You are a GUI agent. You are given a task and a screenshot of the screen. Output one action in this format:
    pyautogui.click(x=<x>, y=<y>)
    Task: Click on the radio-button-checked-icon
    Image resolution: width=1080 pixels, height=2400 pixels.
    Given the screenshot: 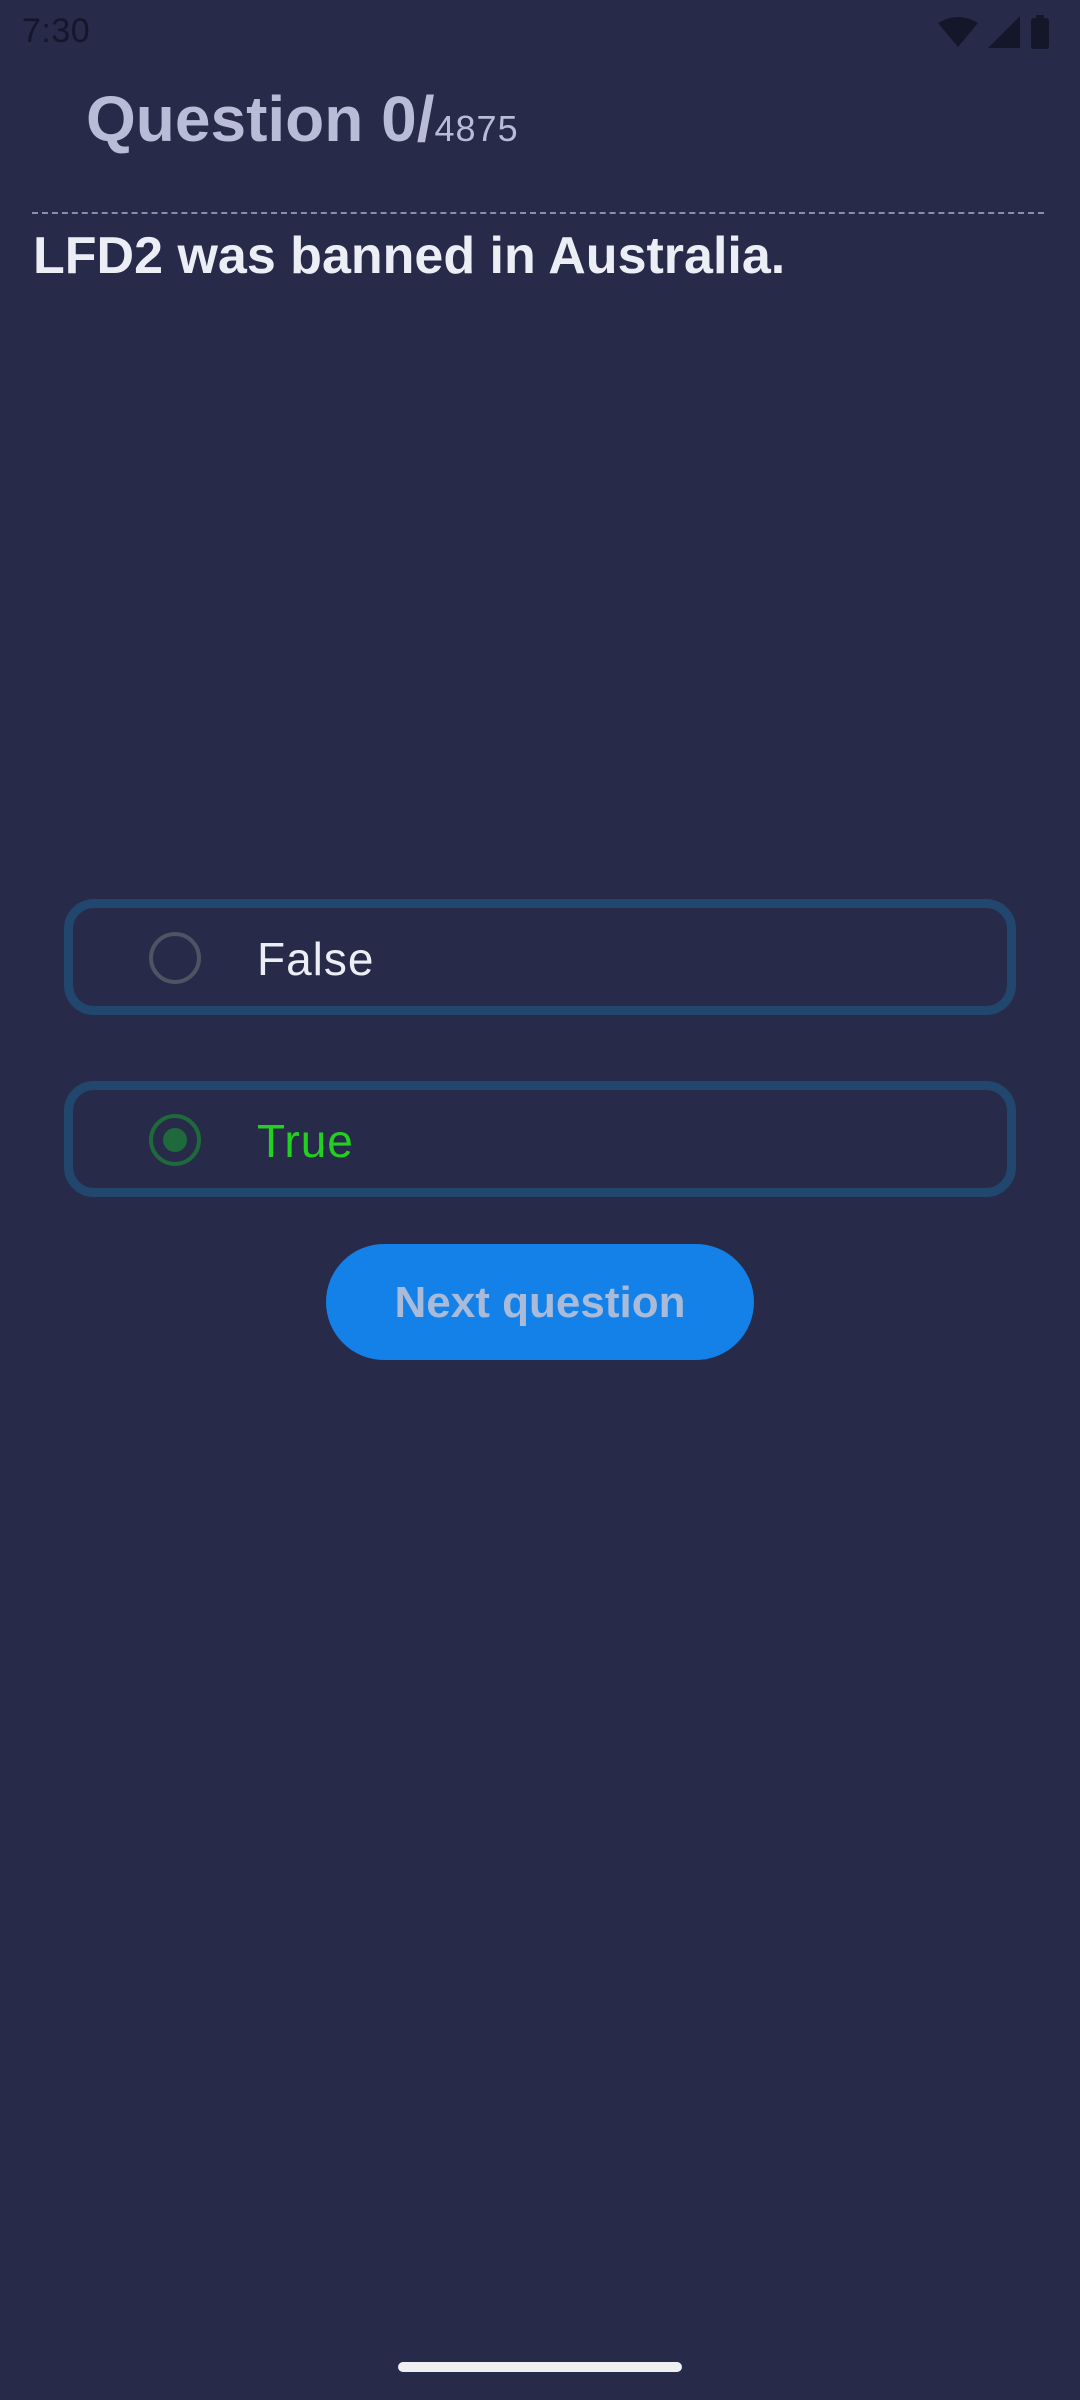 What is the action you would take?
    pyautogui.click(x=175, y=1140)
    